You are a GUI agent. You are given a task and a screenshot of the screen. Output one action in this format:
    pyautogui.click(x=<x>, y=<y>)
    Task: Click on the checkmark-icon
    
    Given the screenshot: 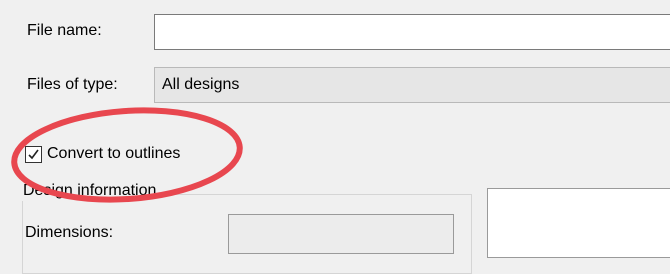 What is the action you would take?
    pyautogui.click(x=33, y=154)
    